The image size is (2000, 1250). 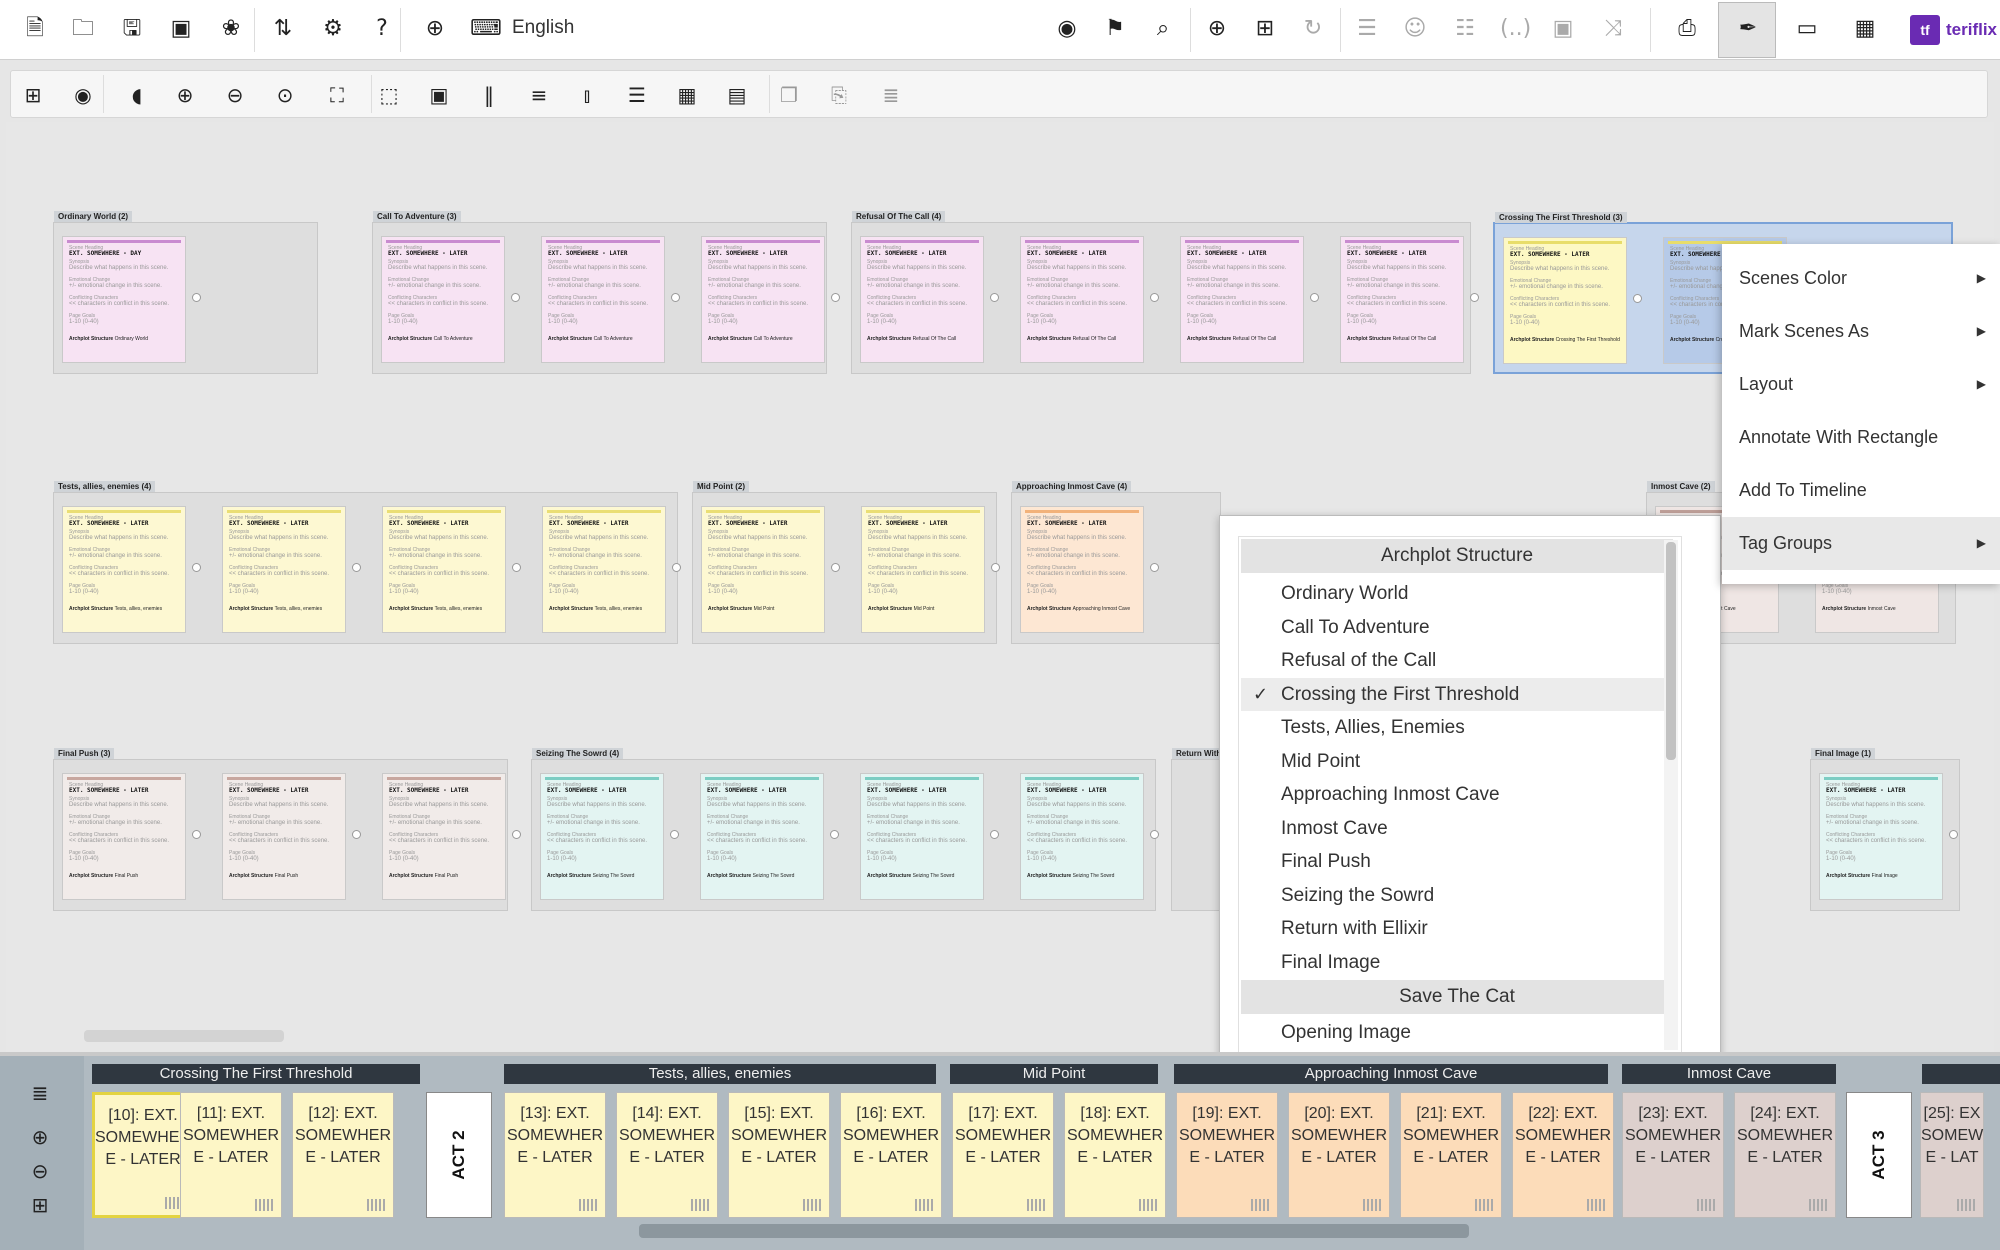 What do you see at coordinates (1807, 29) in the screenshot?
I see `note-icon: ▭` at bounding box center [1807, 29].